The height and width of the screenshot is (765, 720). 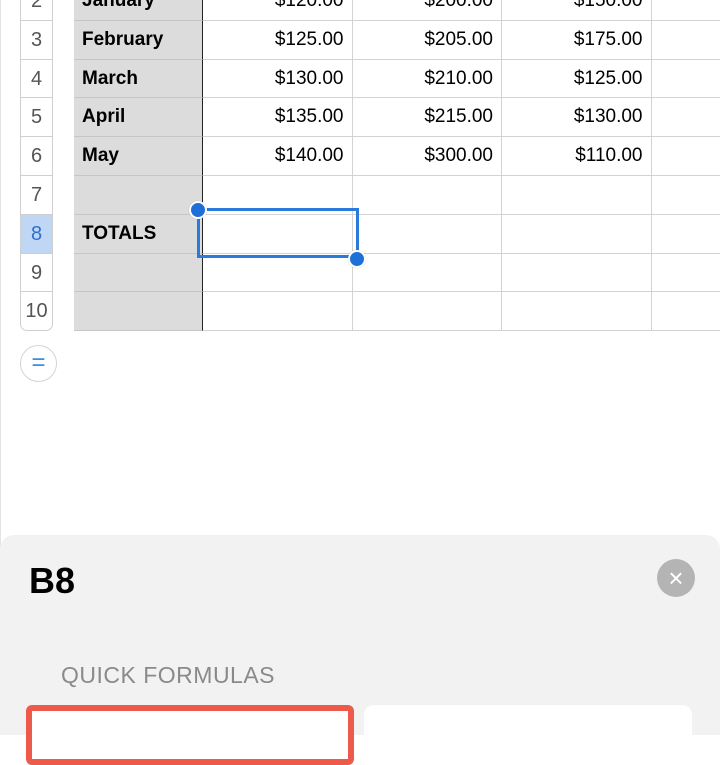 I want to click on data-cell: $205.00, so click(x=428, y=40).